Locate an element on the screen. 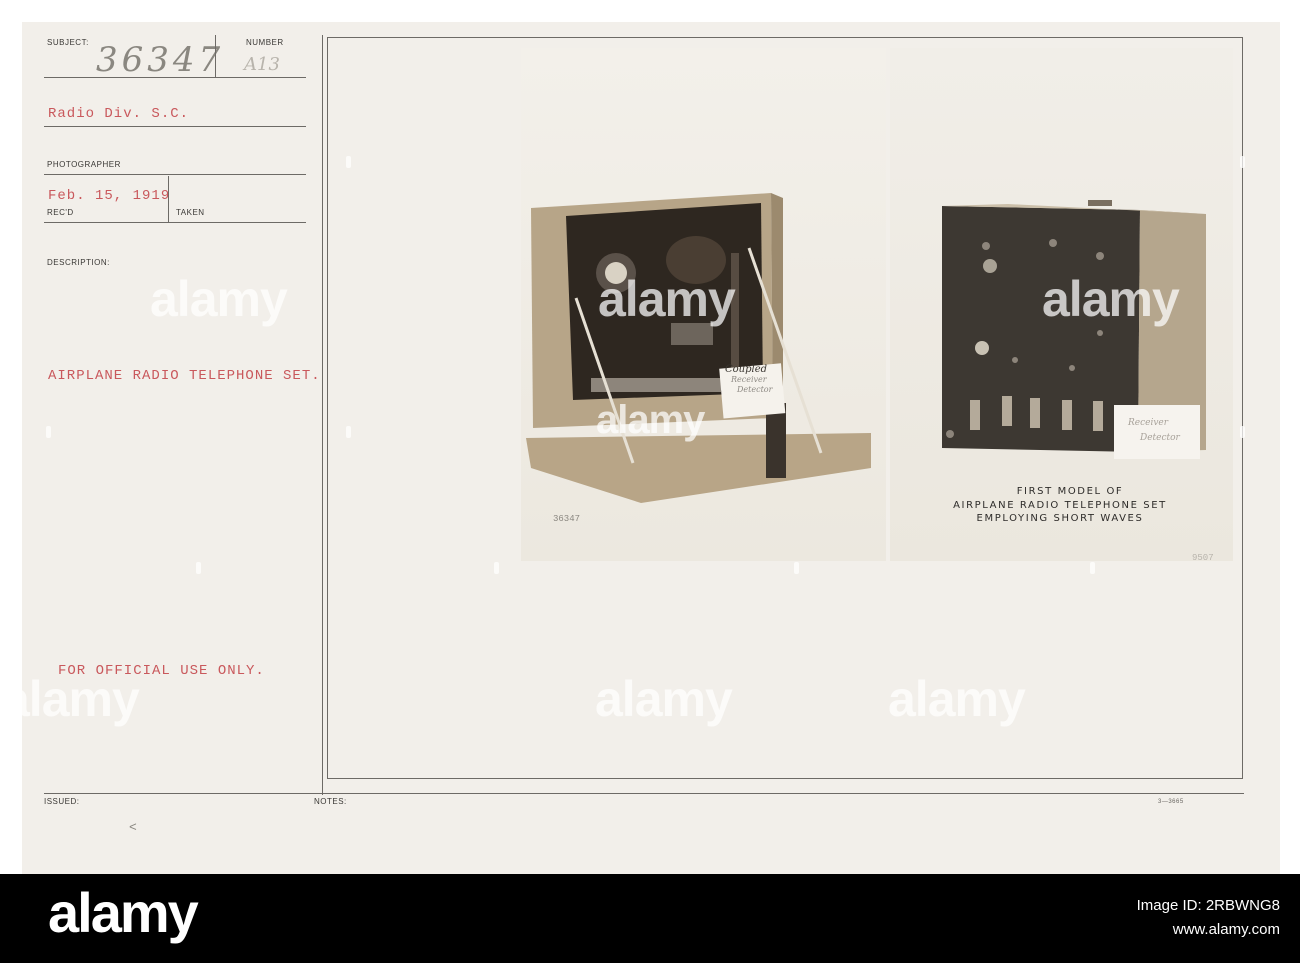 This screenshot has height=963, width=1300. description-label: DESCRIPTION: is located at coordinates (78, 262).